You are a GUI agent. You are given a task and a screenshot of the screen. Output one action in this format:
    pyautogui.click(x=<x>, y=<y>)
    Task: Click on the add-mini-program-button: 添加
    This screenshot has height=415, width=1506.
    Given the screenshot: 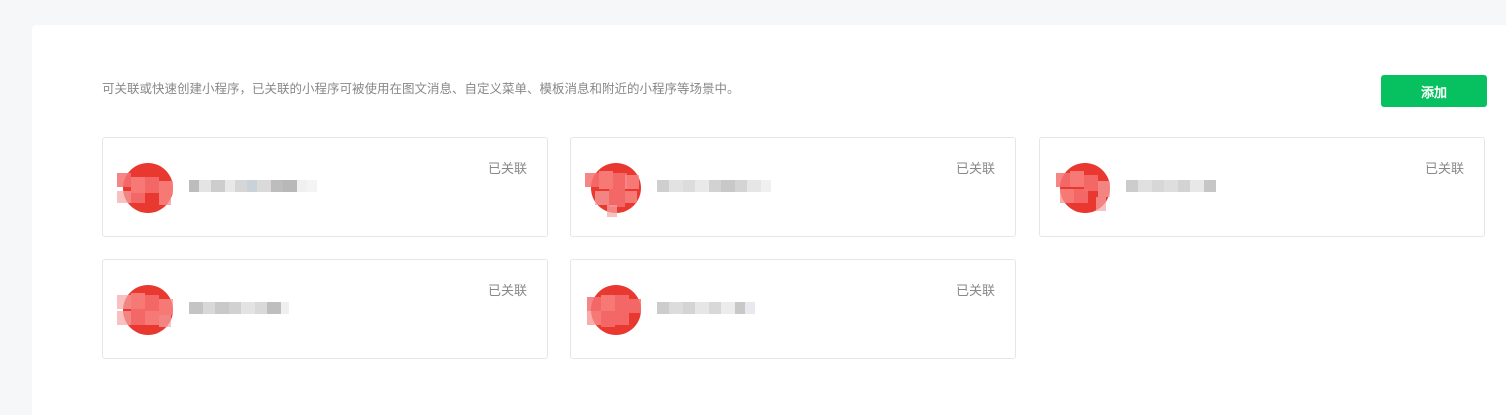 What is the action you would take?
    pyautogui.click(x=1434, y=91)
    